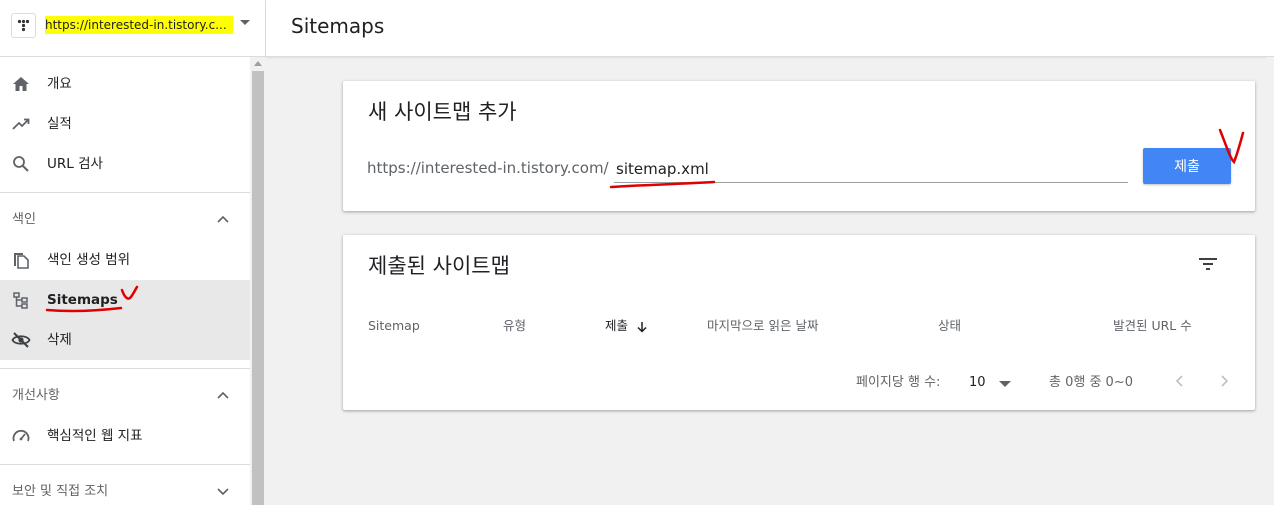 Image resolution: width=1274 pixels, height=505 pixels. What do you see at coordinates (125, 124) in the screenshot?
I see `sidebar-item-performance: 실적` at bounding box center [125, 124].